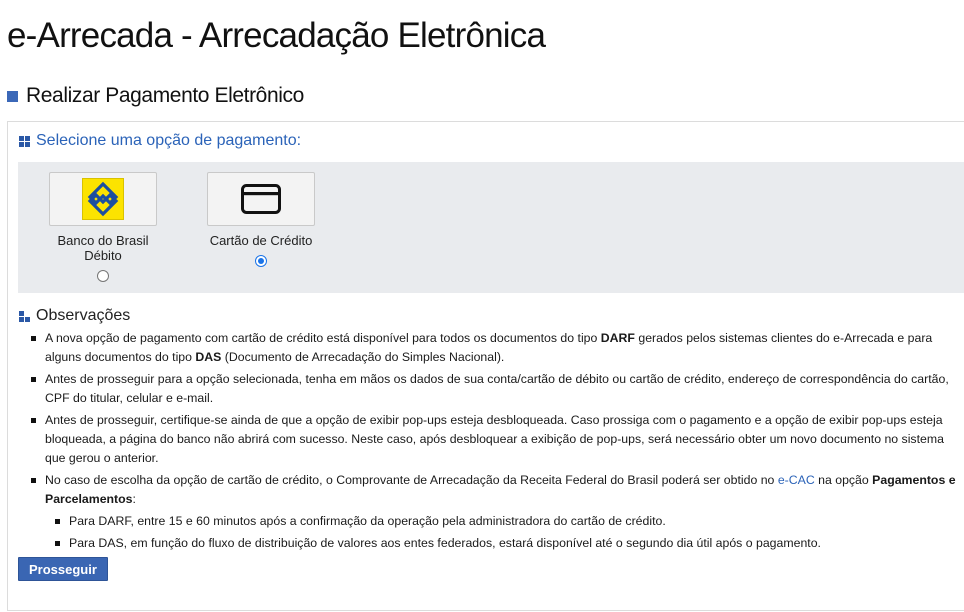 The height and width of the screenshot is (612, 964). Describe the element at coordinates (796, 480) in the screenshot. I see `ecac-link: e-CAC` at that location.